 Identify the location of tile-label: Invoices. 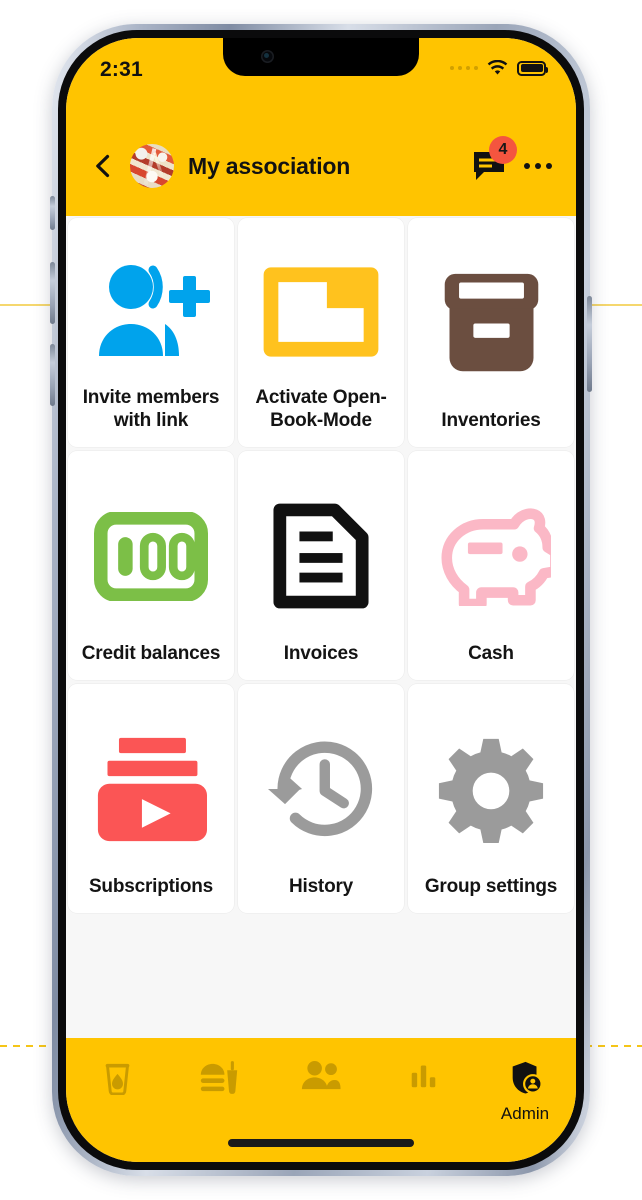
(321, 654).